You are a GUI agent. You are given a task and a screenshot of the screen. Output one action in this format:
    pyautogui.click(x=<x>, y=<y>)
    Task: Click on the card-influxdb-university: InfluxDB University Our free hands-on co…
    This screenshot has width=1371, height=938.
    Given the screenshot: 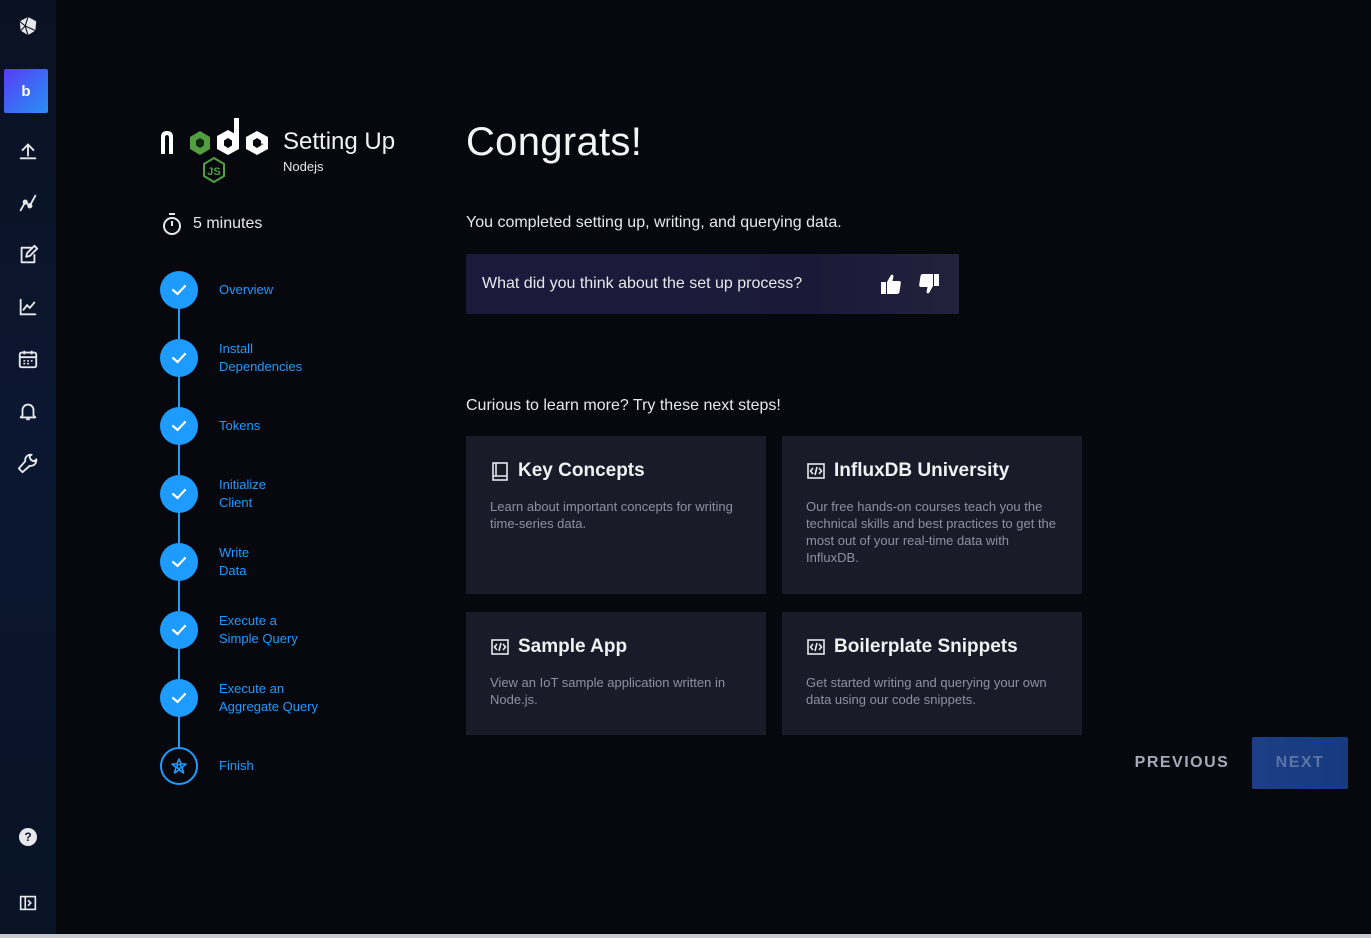 What is the action you would take?
    pyautogui.click(x=932, y=515)
    